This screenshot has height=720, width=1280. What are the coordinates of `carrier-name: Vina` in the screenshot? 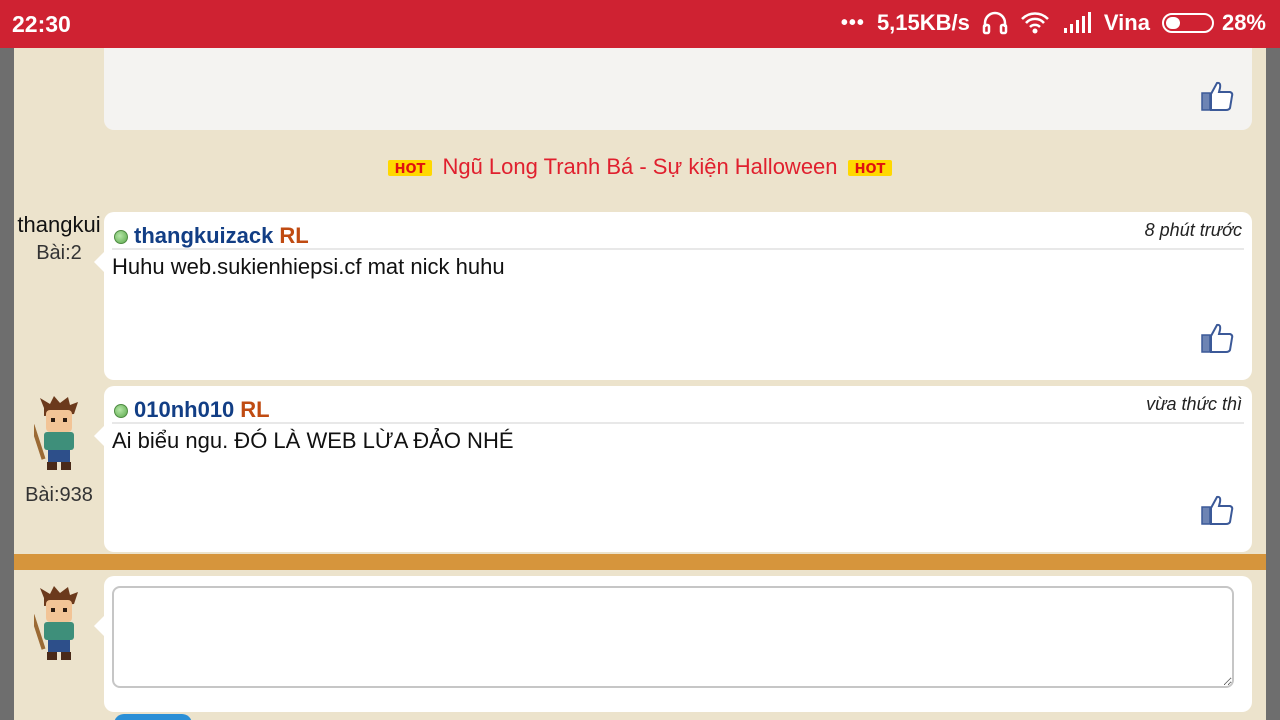 It's located at (1126, 22).